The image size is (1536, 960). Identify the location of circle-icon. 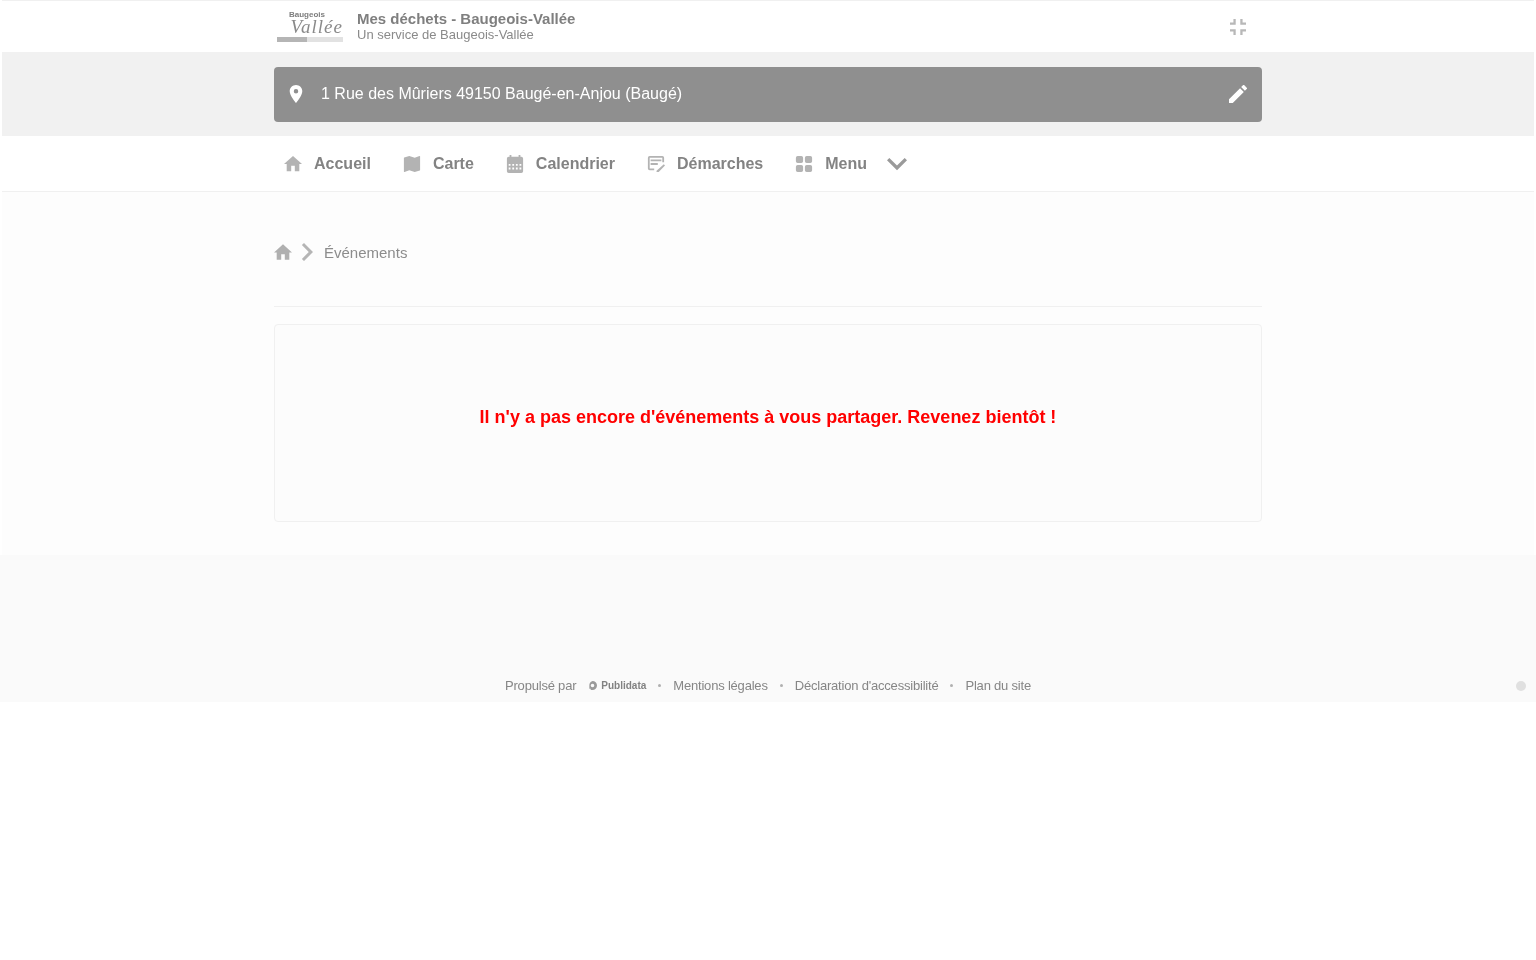
(1521, 686).